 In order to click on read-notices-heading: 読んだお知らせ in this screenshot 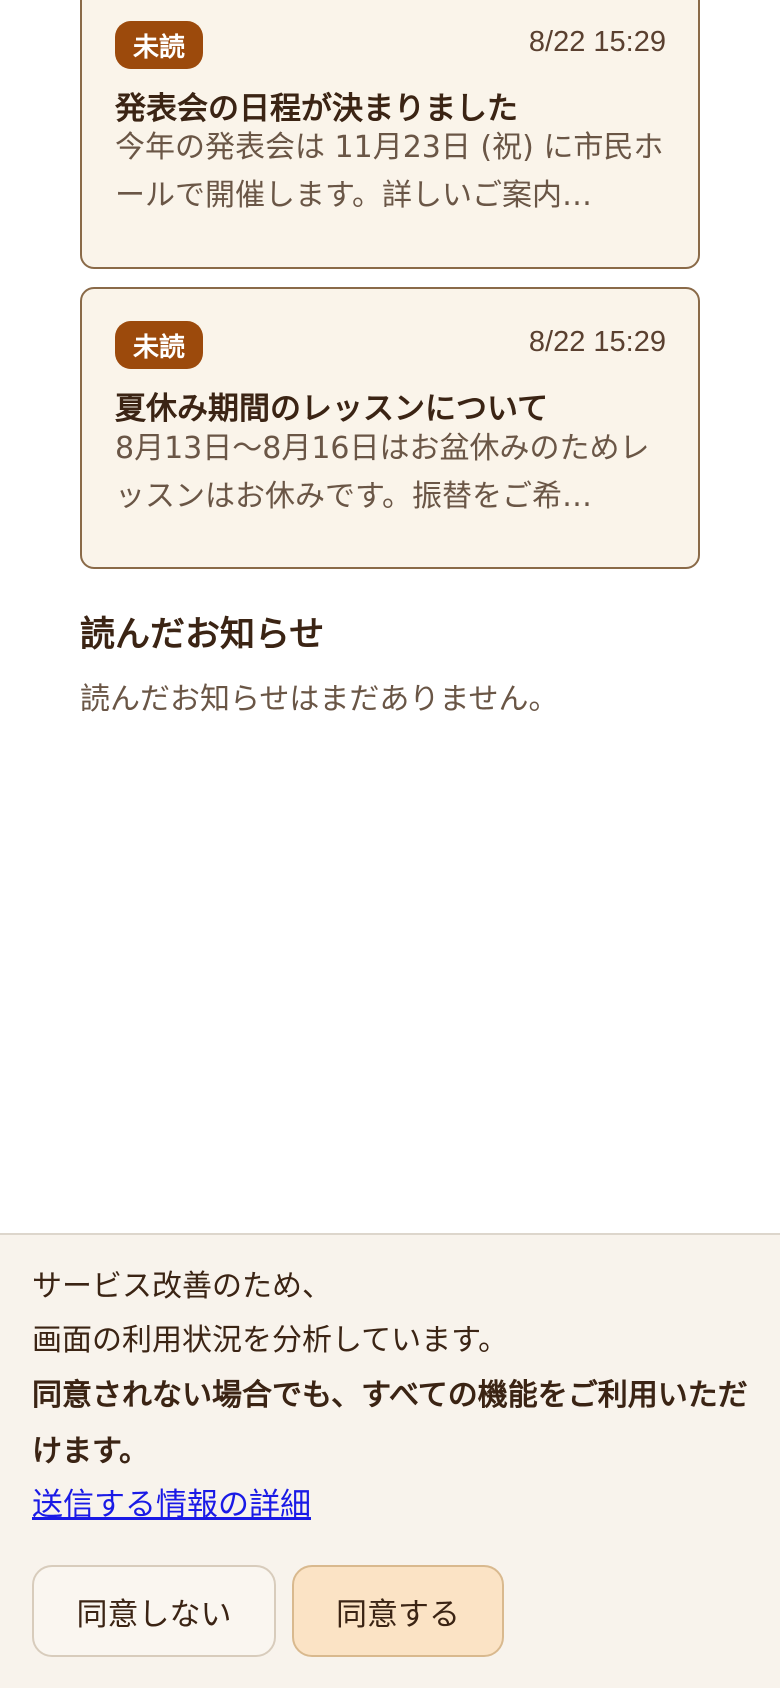, I will do `click(202, 635)`.